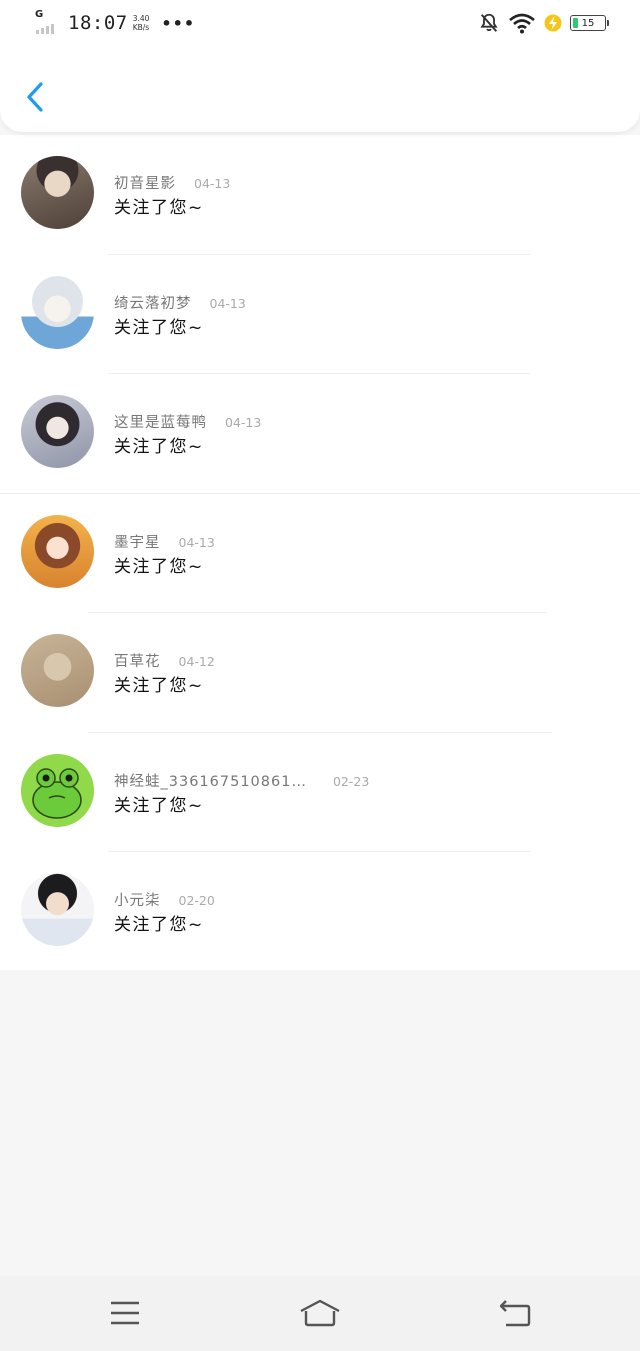 The image size is (640, 1351). Describe the element at coordinates (489, 22) in the screenshot. I see `bell-off-icon` at that location.